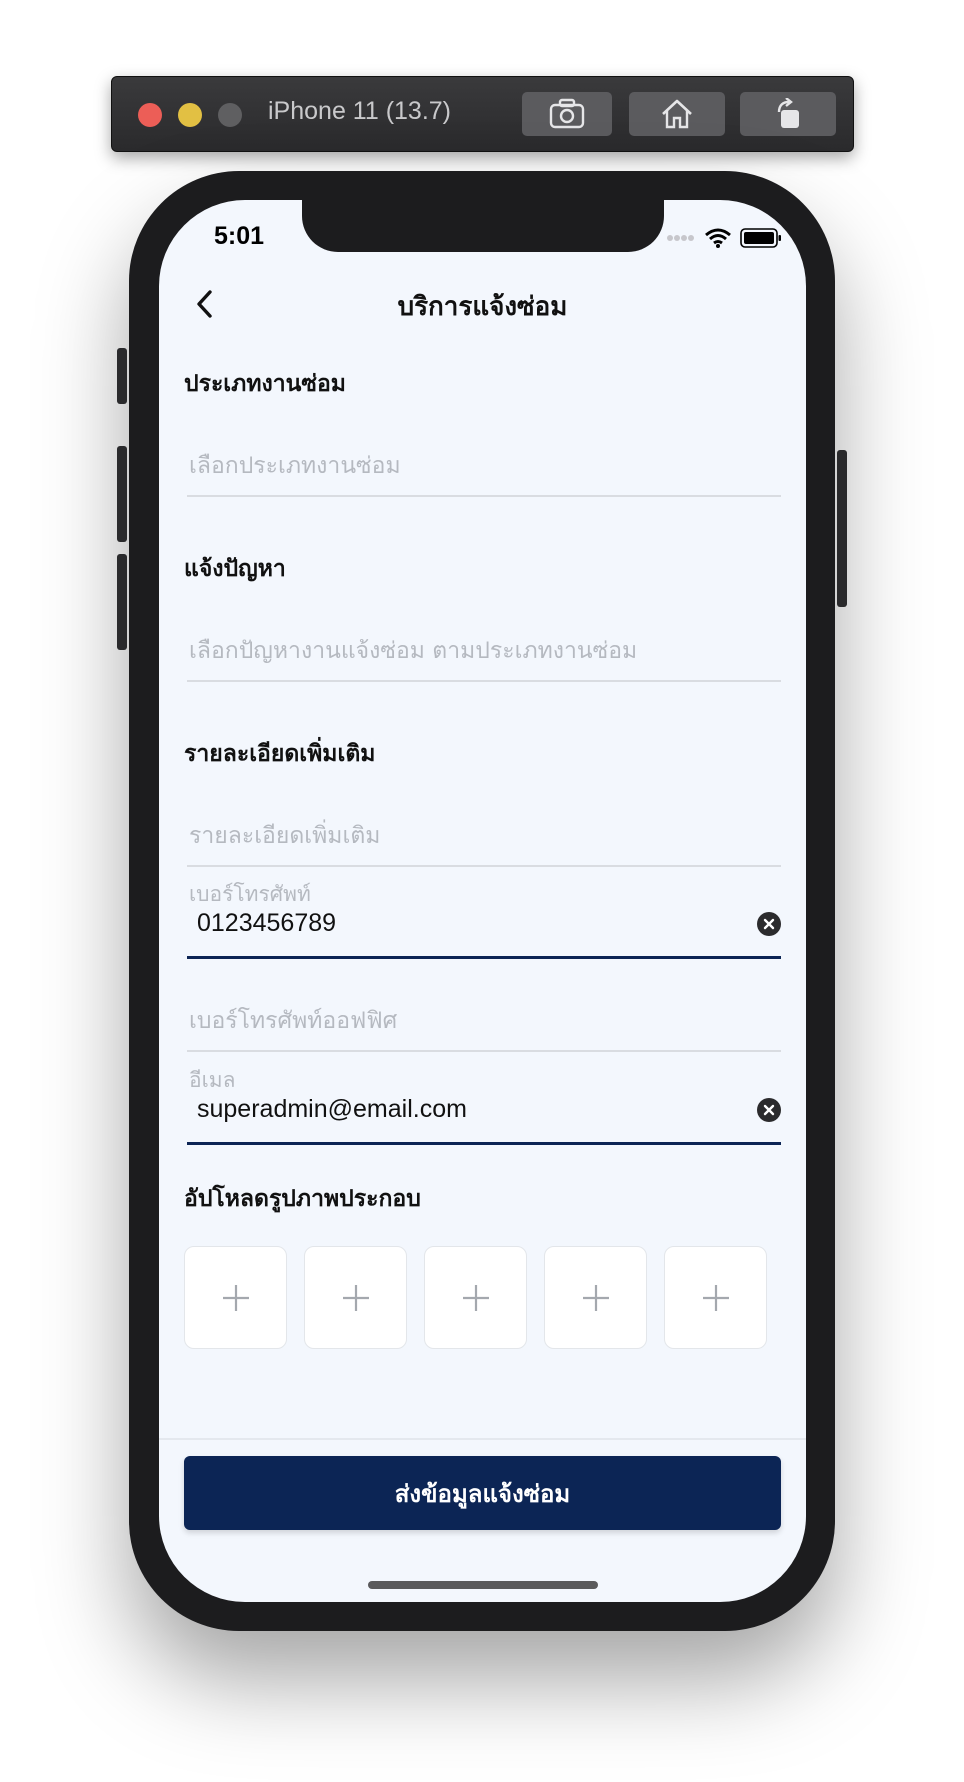 Image resolution: width=964 pixels, height=1782 pixels. I want to click on footer-divider, so click(482, 1439).